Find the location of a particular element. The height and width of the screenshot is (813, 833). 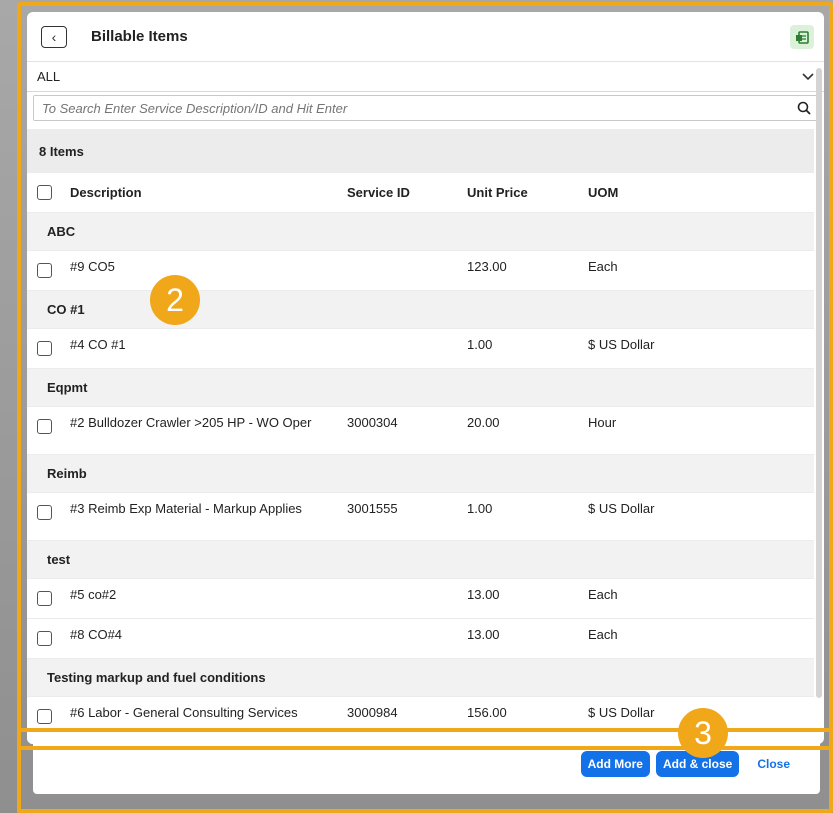

annotation-badge: 3 is located at coordinates (703, 733).